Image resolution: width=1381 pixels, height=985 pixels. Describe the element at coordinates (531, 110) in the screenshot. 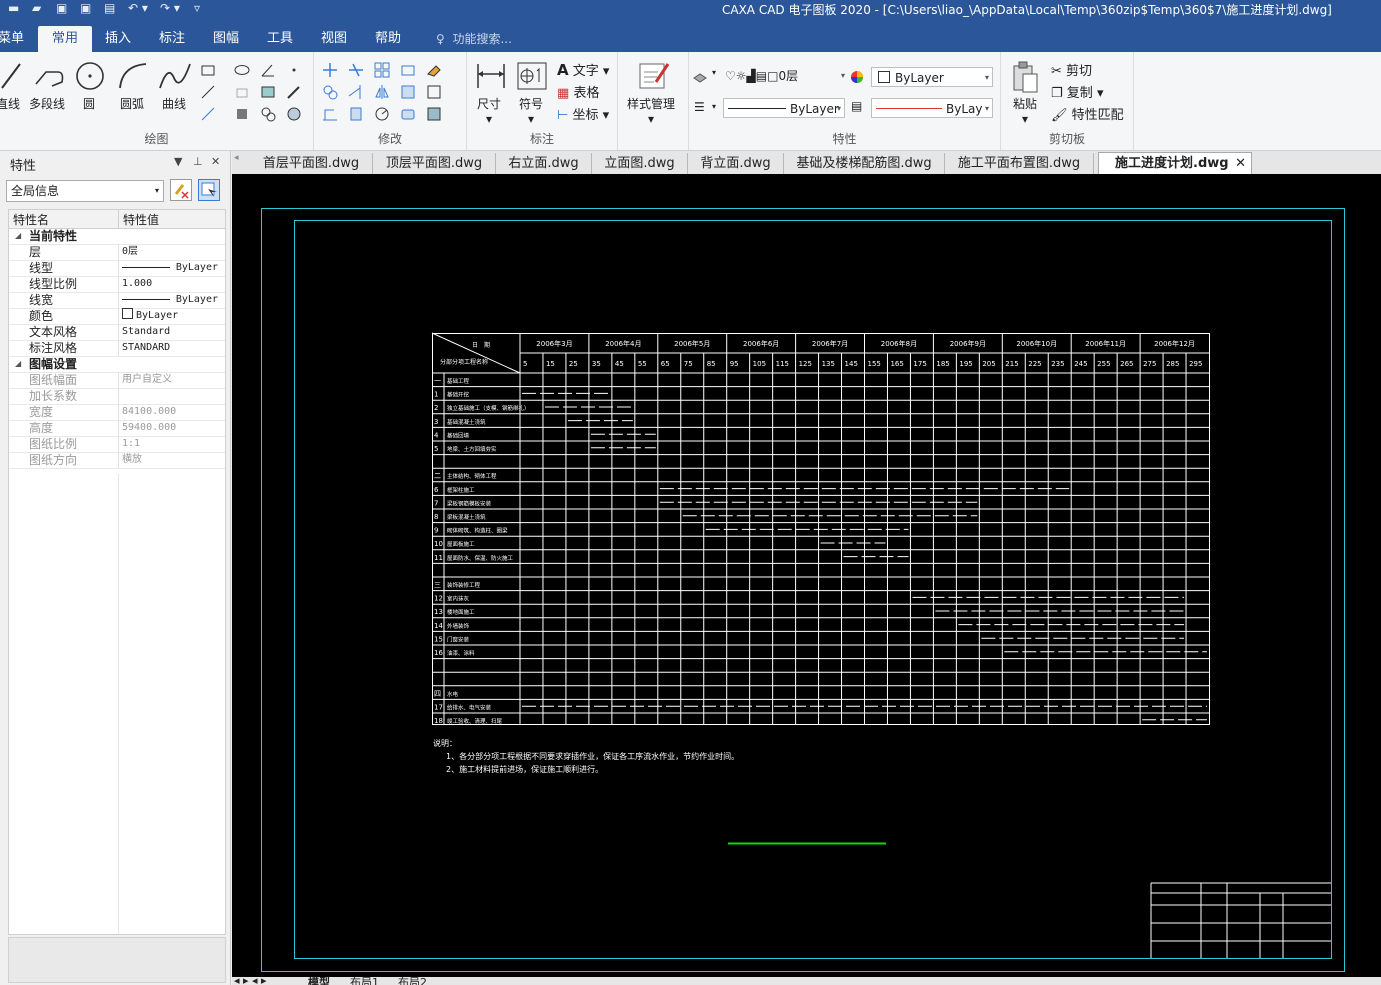

I see `symbol-button: 符号 ▾` at that location.